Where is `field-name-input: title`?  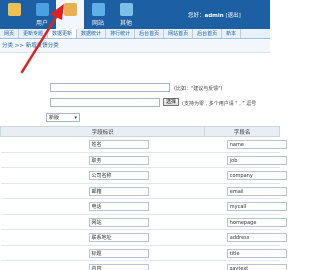 field-name-input: title is located at coordinates (256, 253).